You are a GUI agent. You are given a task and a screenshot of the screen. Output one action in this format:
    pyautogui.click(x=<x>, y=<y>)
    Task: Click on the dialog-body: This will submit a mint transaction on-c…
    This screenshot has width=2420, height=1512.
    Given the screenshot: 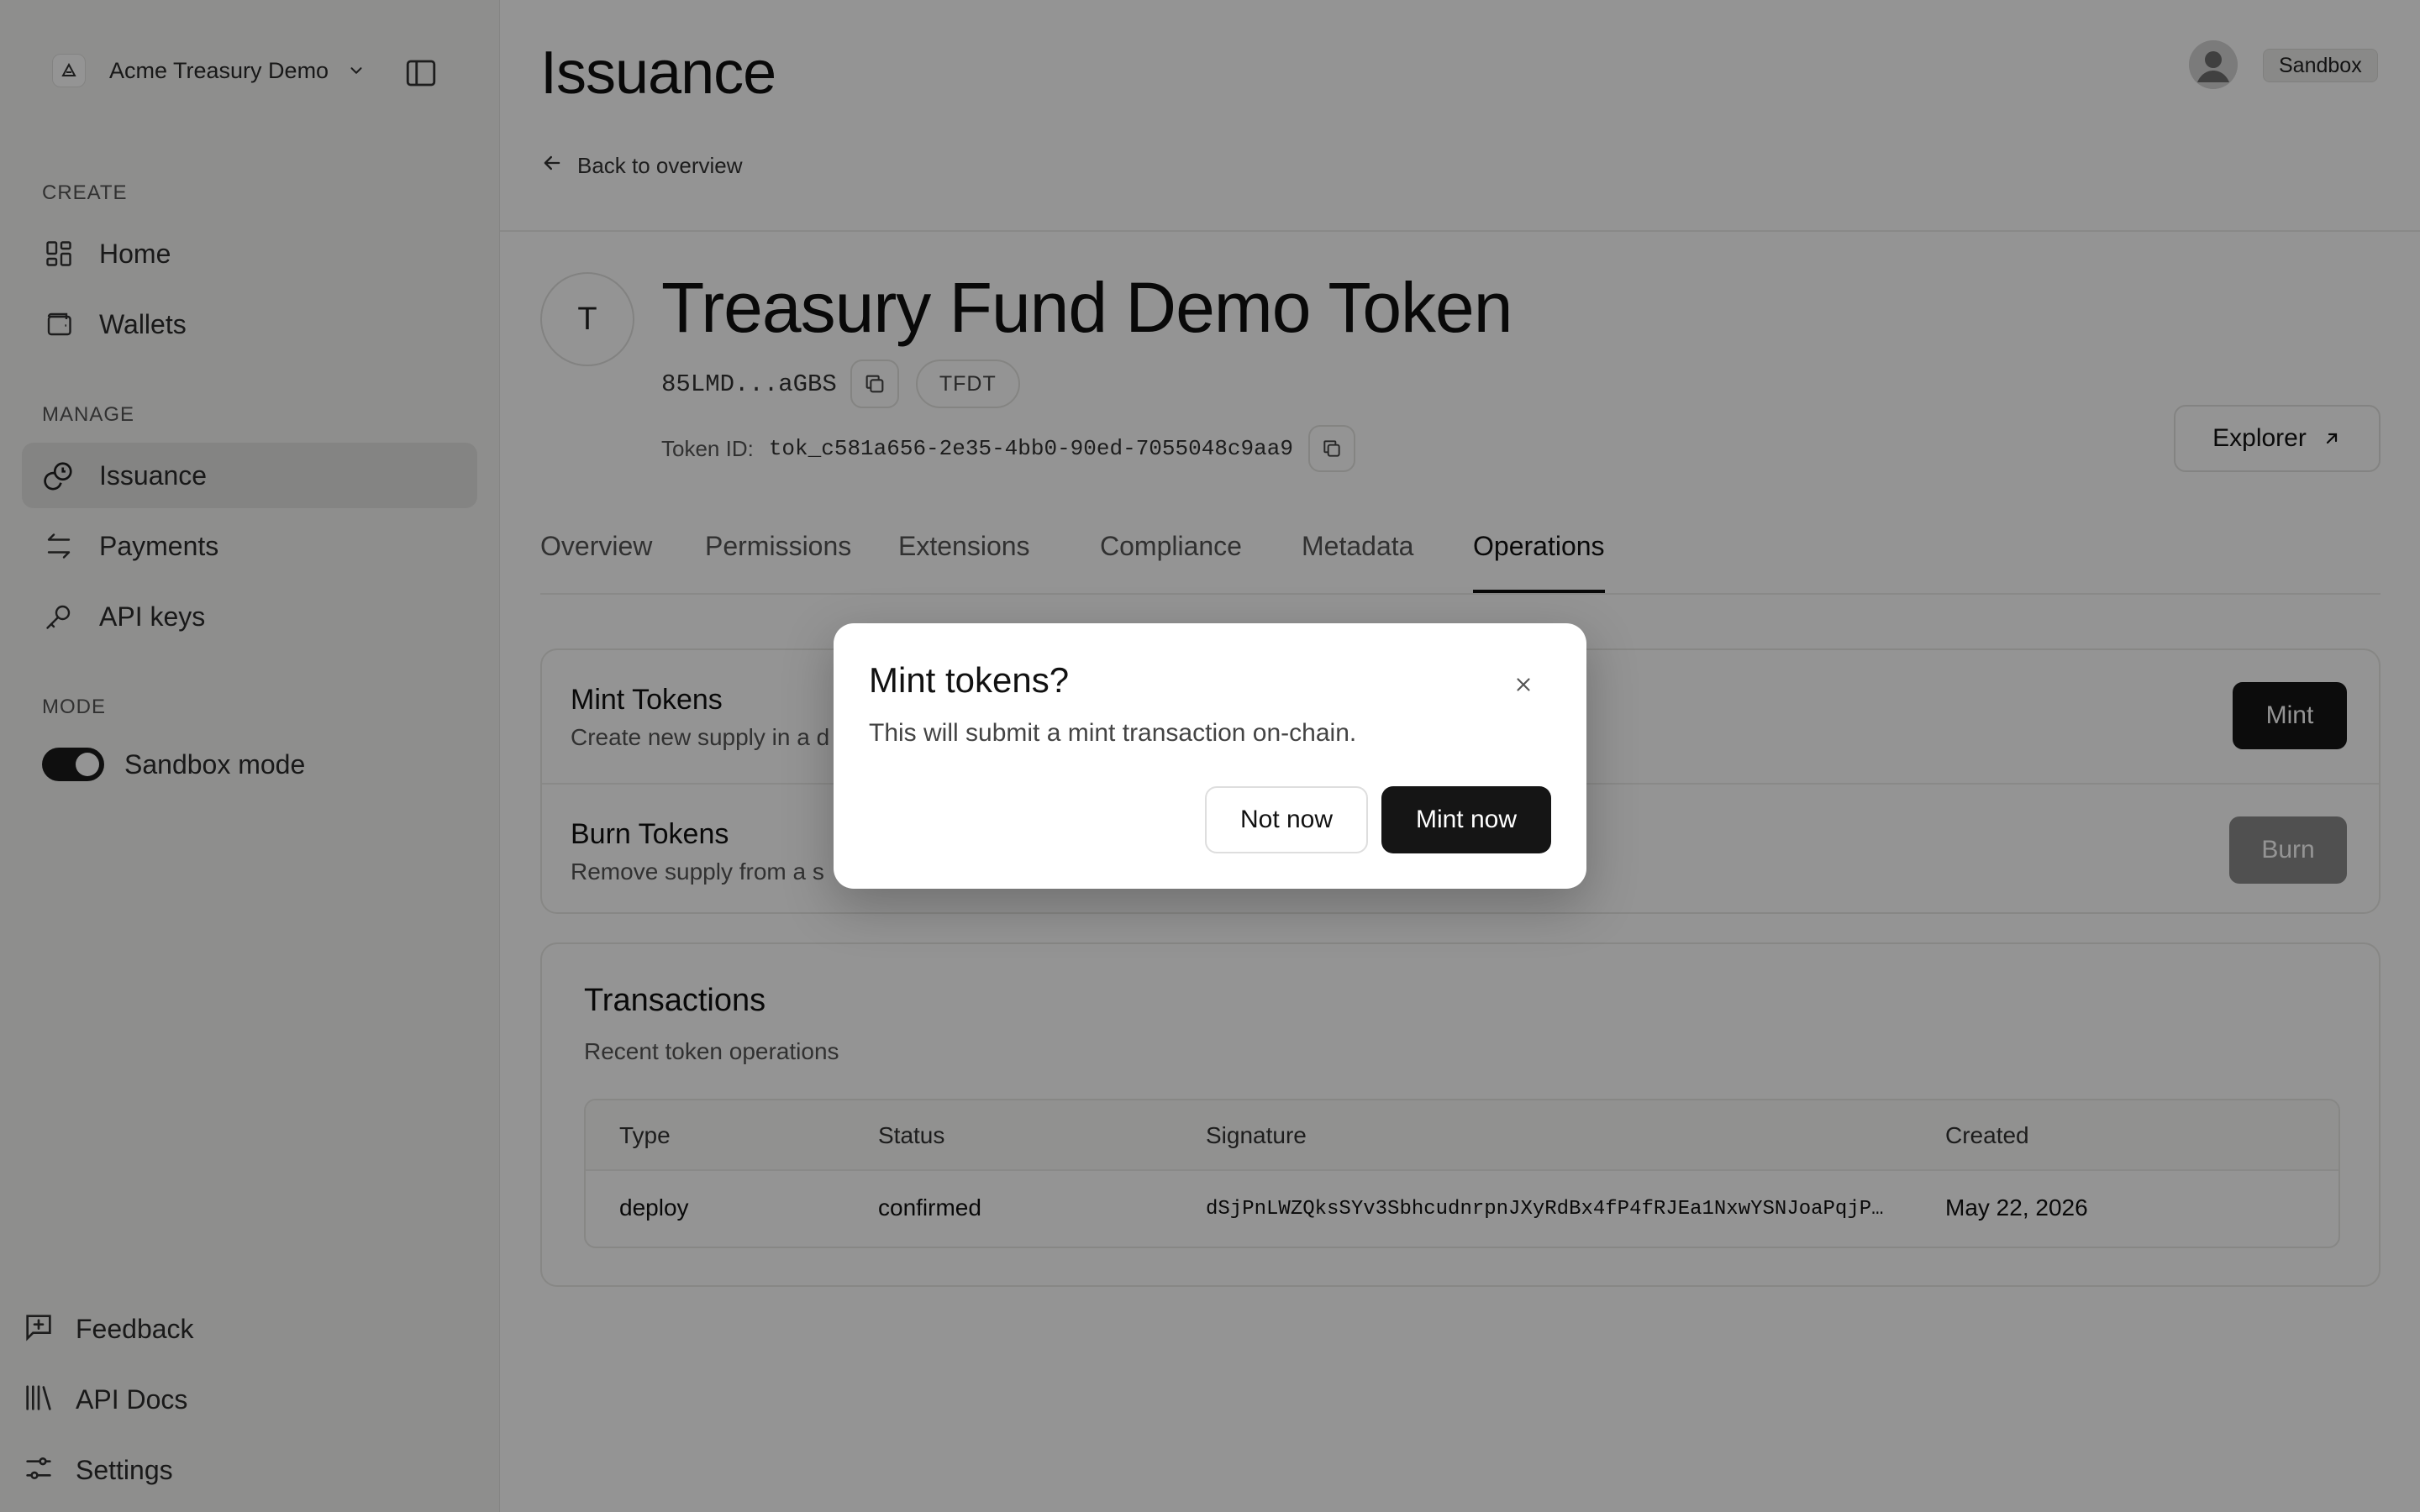 What is the action you would take?
    pyautogui.click(x=1113, y=733)
    